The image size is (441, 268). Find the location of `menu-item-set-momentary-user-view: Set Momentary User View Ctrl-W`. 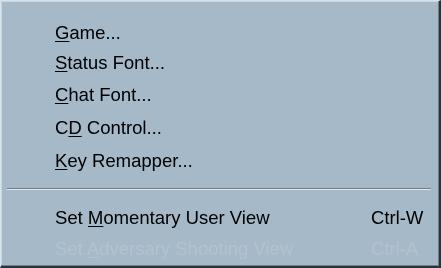

menu-item-set-momentary-user-view: Set Momentary User View Ctrl-W is located at coordinates (220, 218).